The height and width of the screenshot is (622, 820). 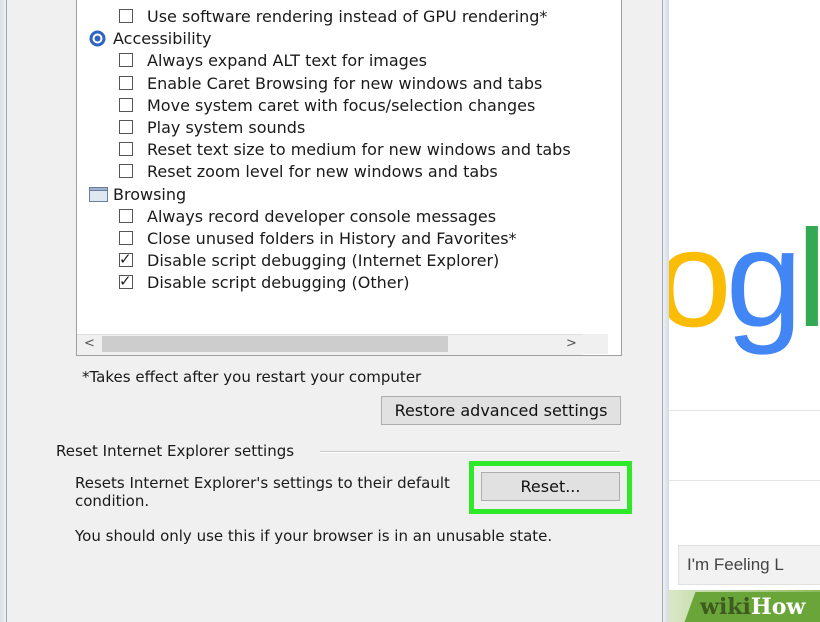 I want to click on dialog-left-edge, so click(x=3, y=311).